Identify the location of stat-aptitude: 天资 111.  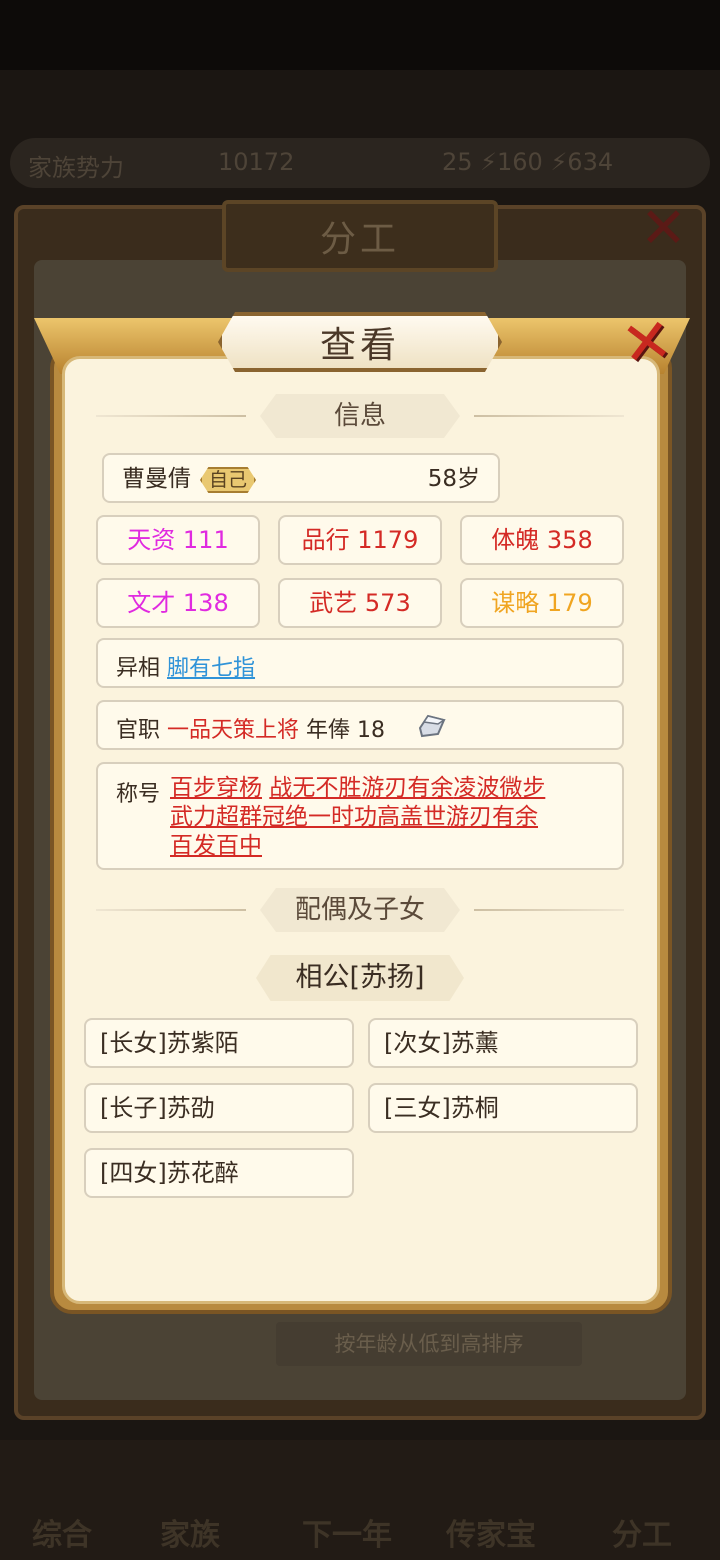
(178, 540).